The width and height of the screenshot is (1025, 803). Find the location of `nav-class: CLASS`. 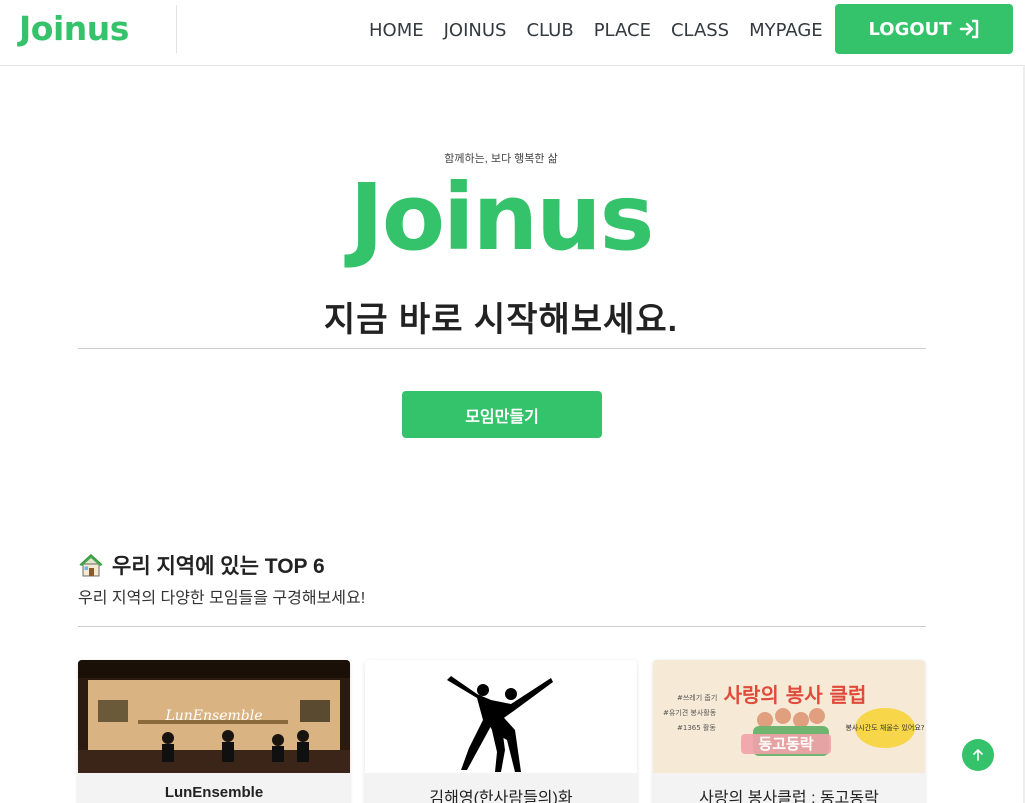

nav-class: CLASS is located at coordinates (700, 30).